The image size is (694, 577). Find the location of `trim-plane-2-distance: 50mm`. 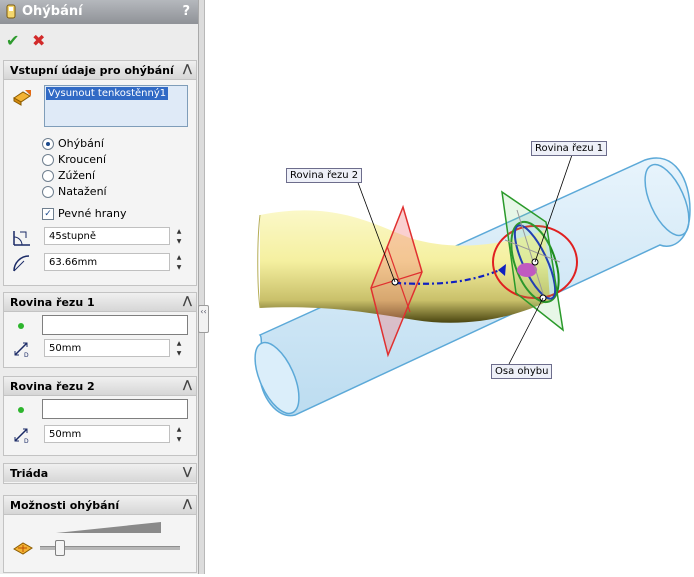

trim-plane-2-distance: 50mm is located at coordinates (107, 434).